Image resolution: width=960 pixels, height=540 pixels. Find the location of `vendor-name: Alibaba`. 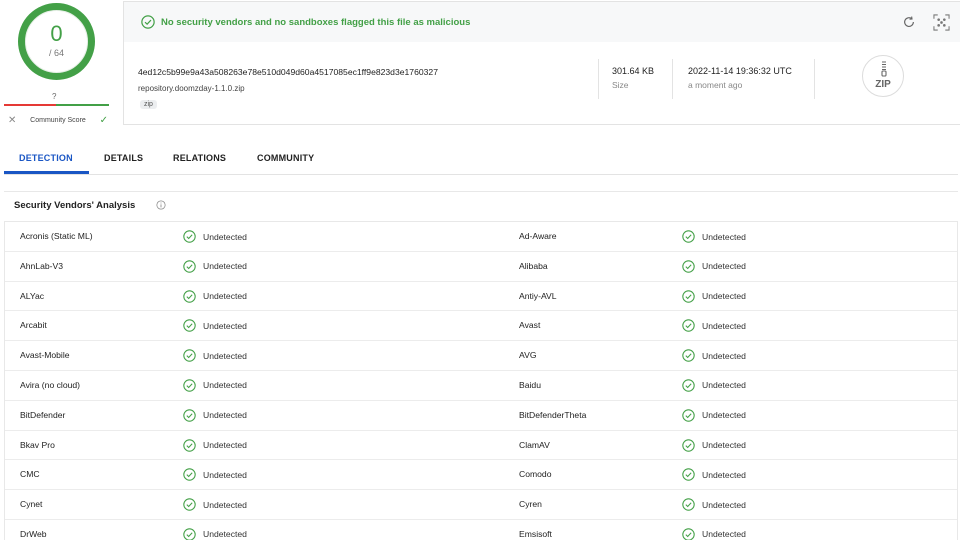

vendor-name: Alibaba is located at coordinates (533, 265).